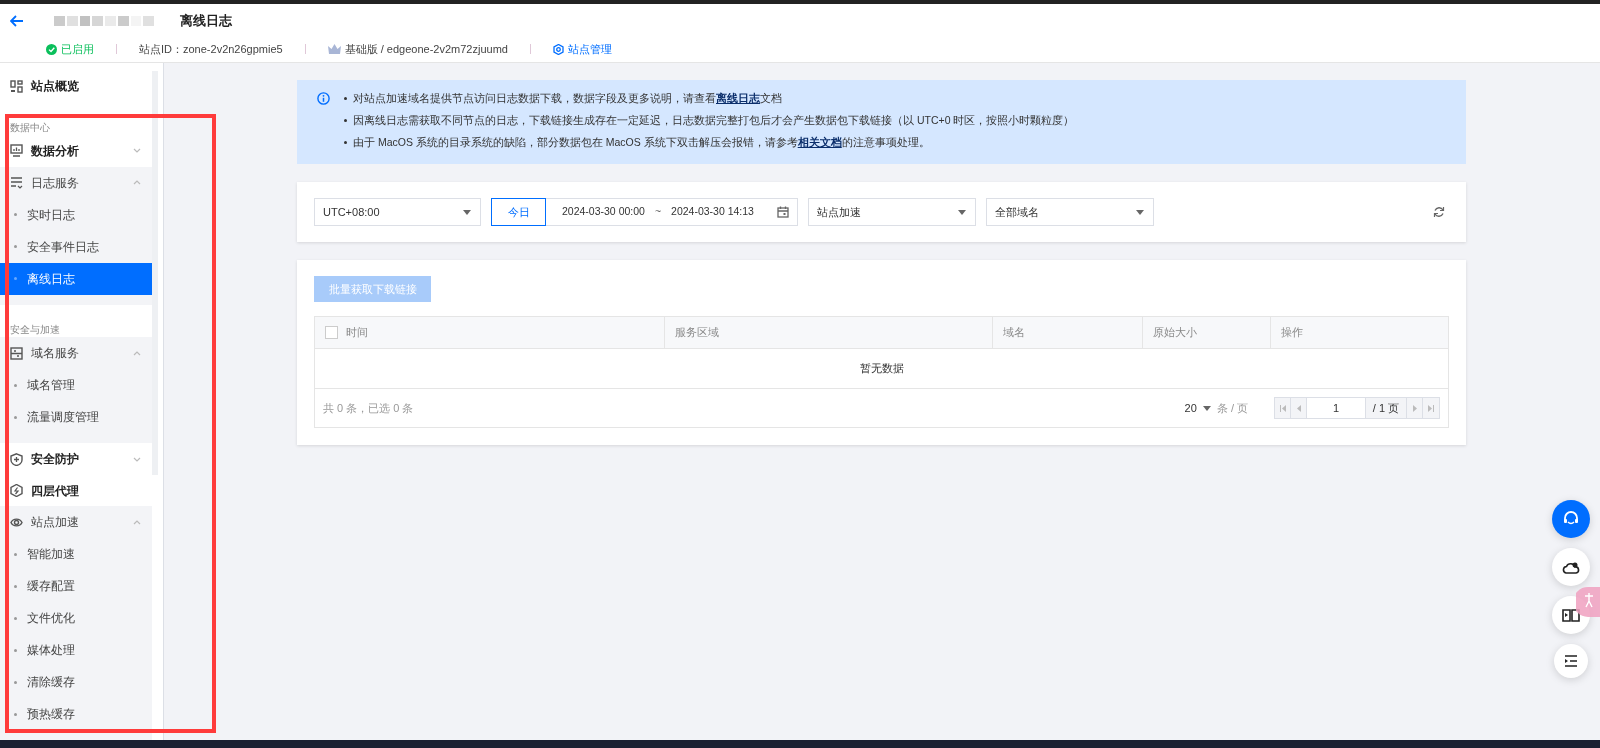 The height and width of the screenshot is (748, 1600). I want to click on notice-text: 由于 MacOS 系统的目录系统的缺陷，部分数据包在 MacOS 系统下双击解压会报错，请参考相关文档的注意事项处理。, so click(641, 142).